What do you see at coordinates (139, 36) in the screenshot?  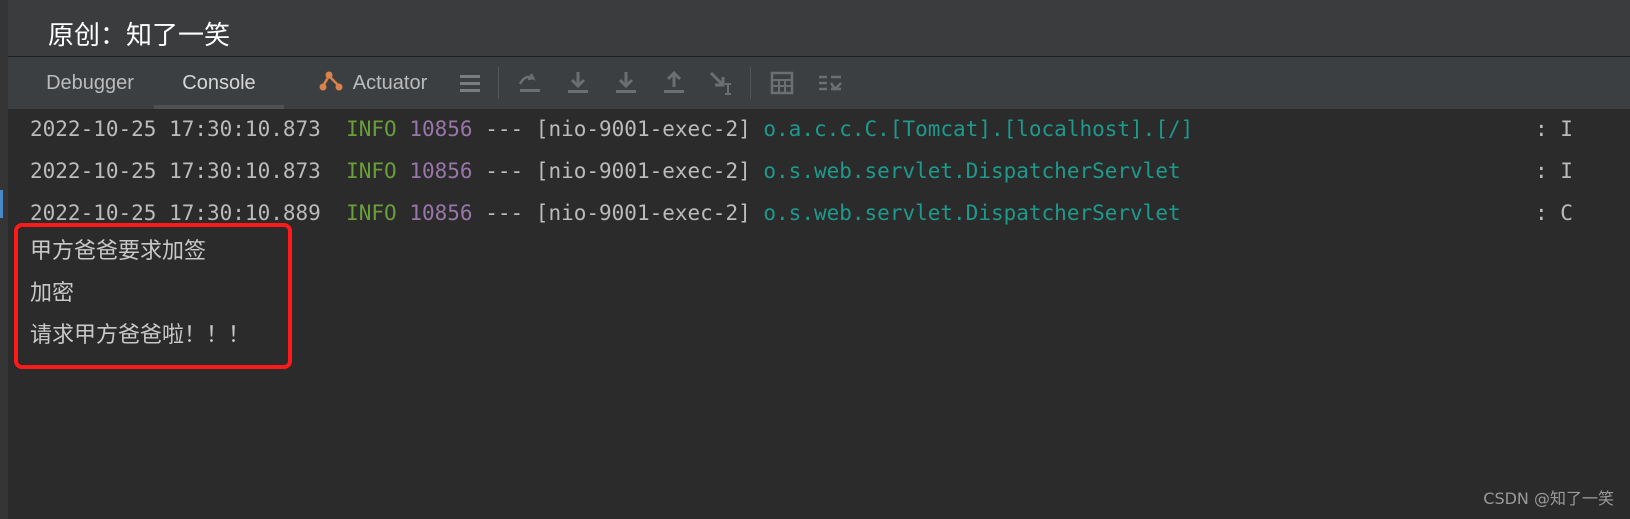 I see `page-title: 原创：知了一笑` at bounding box center [139, 36].